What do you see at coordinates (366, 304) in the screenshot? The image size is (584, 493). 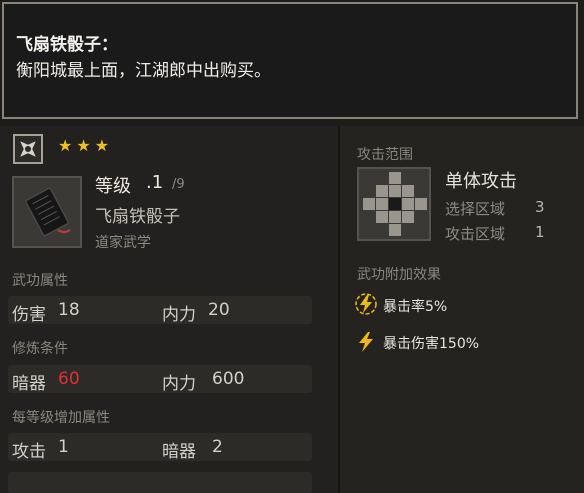 I see `crit-rate-lightning-icon` at bounding box center [366, 304].